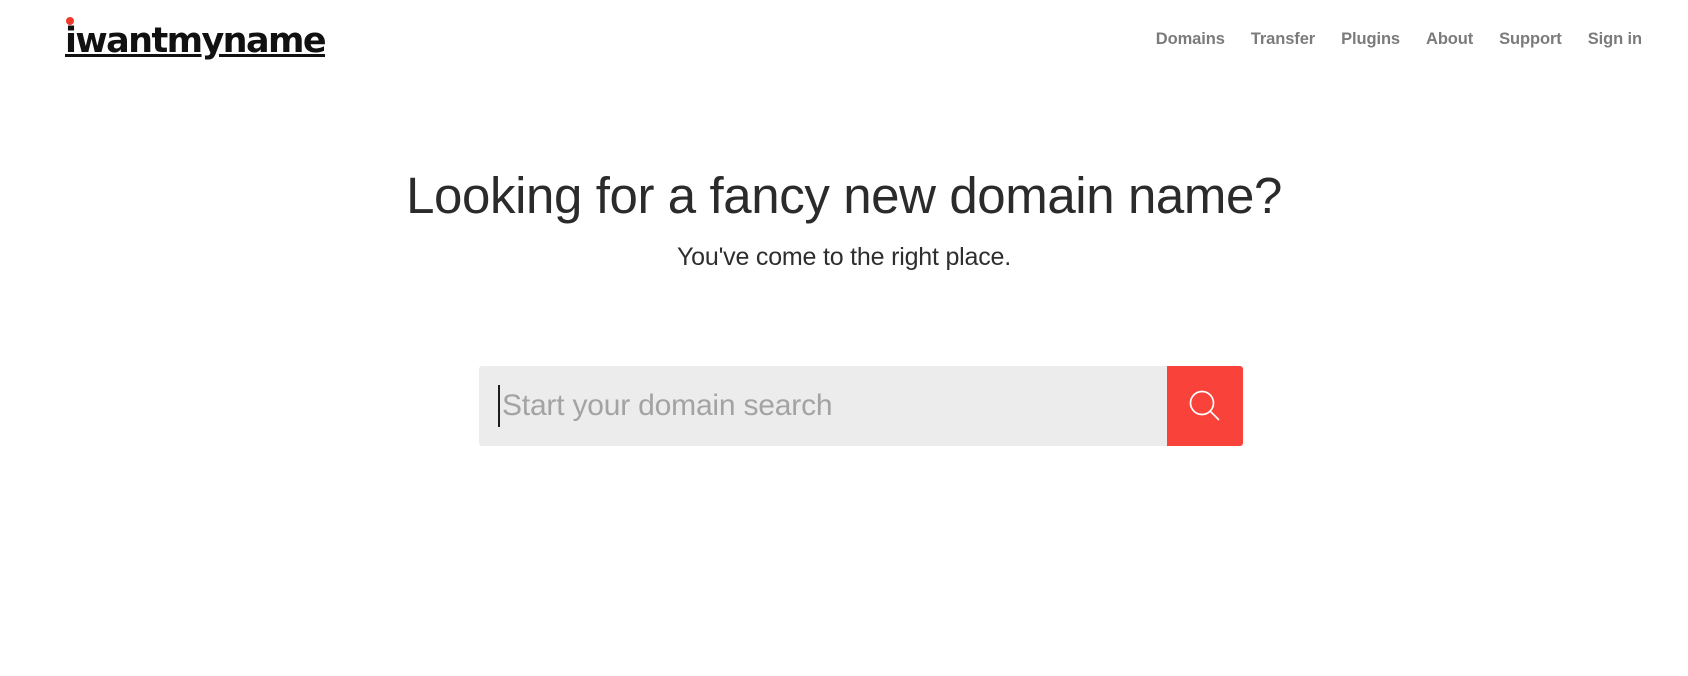 The image size is (1688, 676). I want to click on search-field-wrapper, so click(823, 406).